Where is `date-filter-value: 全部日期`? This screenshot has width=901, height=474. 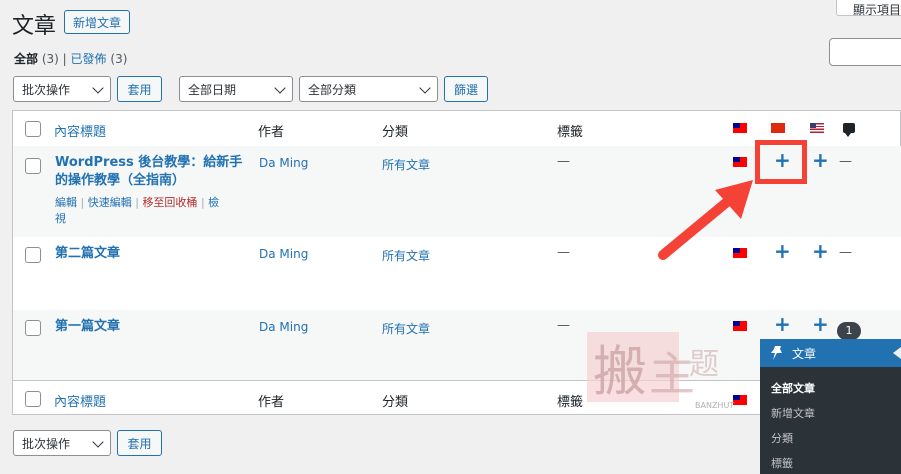 date-filter-value: 全部日期 is located at coordinates (212, 89).